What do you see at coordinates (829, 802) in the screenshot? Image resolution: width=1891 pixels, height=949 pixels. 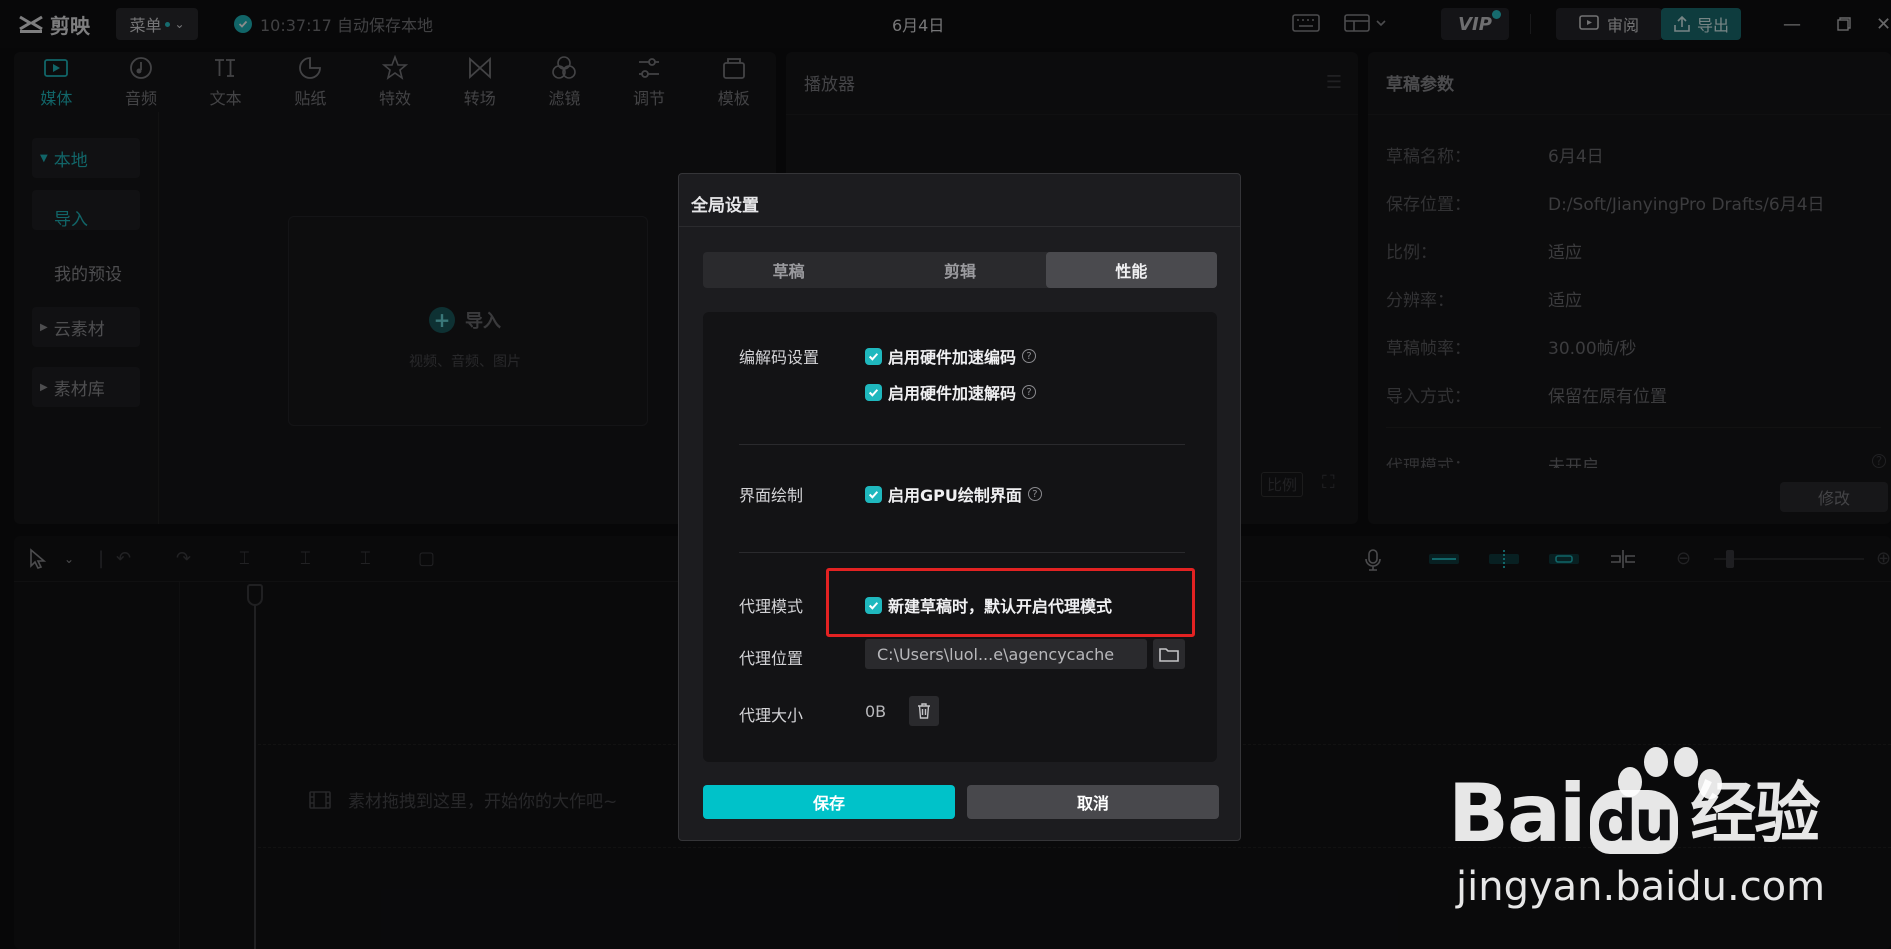 I see `save-button: 保存` at bounding box center [829, 802].